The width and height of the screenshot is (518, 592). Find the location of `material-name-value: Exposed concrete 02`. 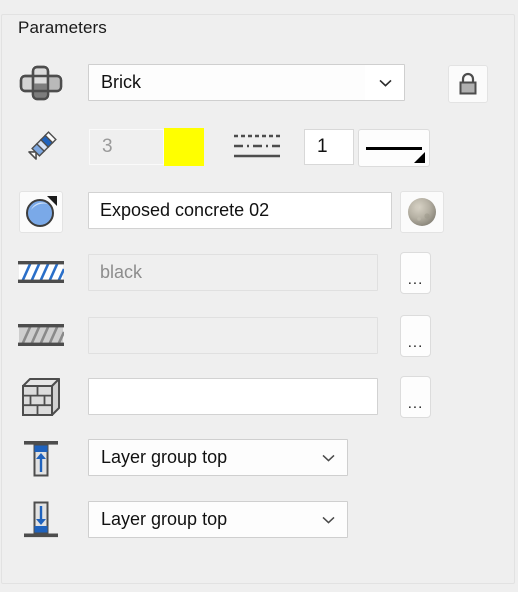

material-name-value: Exposed concrete 02 is located at coordinates (185, 210).